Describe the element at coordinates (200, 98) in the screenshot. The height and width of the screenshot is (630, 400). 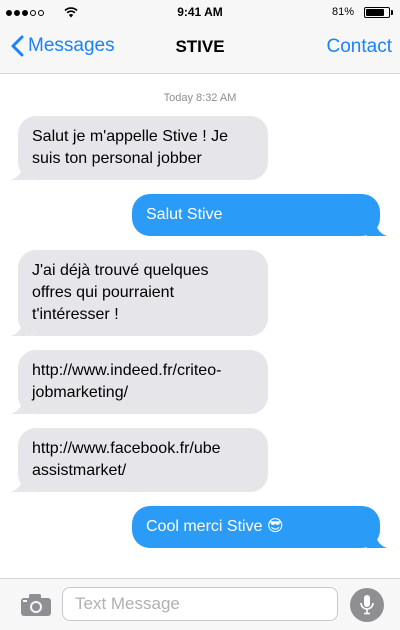
I see `conversation-timestamp: Today 8:32 AM` at that location.